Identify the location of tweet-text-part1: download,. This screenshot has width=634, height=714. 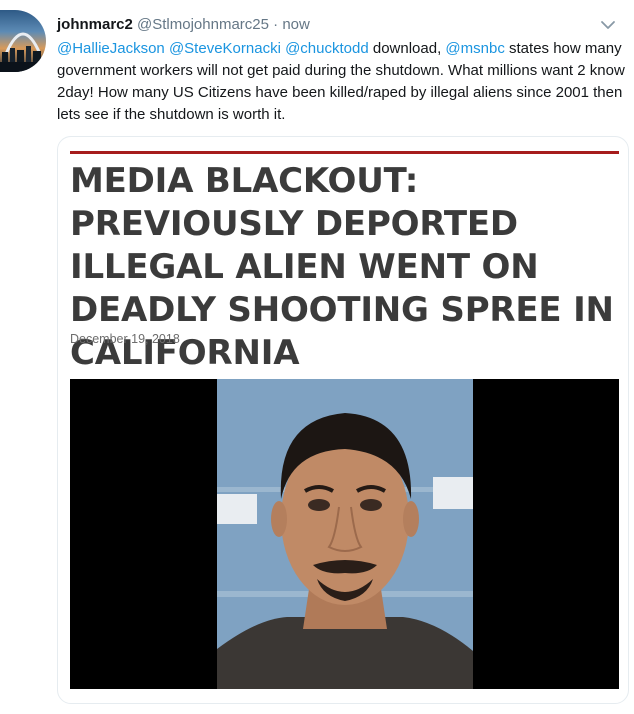
(407, 48).